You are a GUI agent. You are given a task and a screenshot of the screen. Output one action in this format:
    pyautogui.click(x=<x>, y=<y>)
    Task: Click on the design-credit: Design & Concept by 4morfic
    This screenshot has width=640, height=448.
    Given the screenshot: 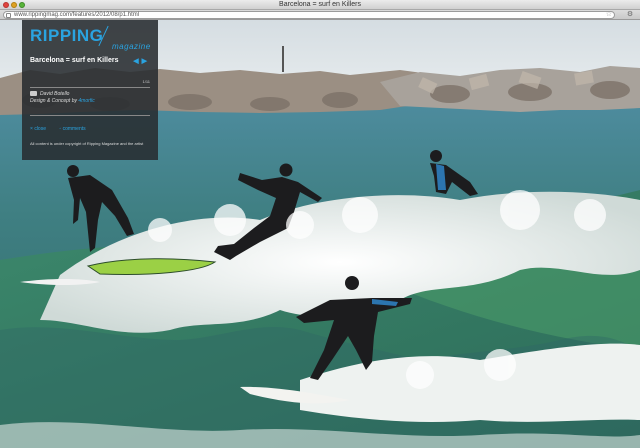 What is the action you would take?
    pyautogui.click(x=90, y=101)
    